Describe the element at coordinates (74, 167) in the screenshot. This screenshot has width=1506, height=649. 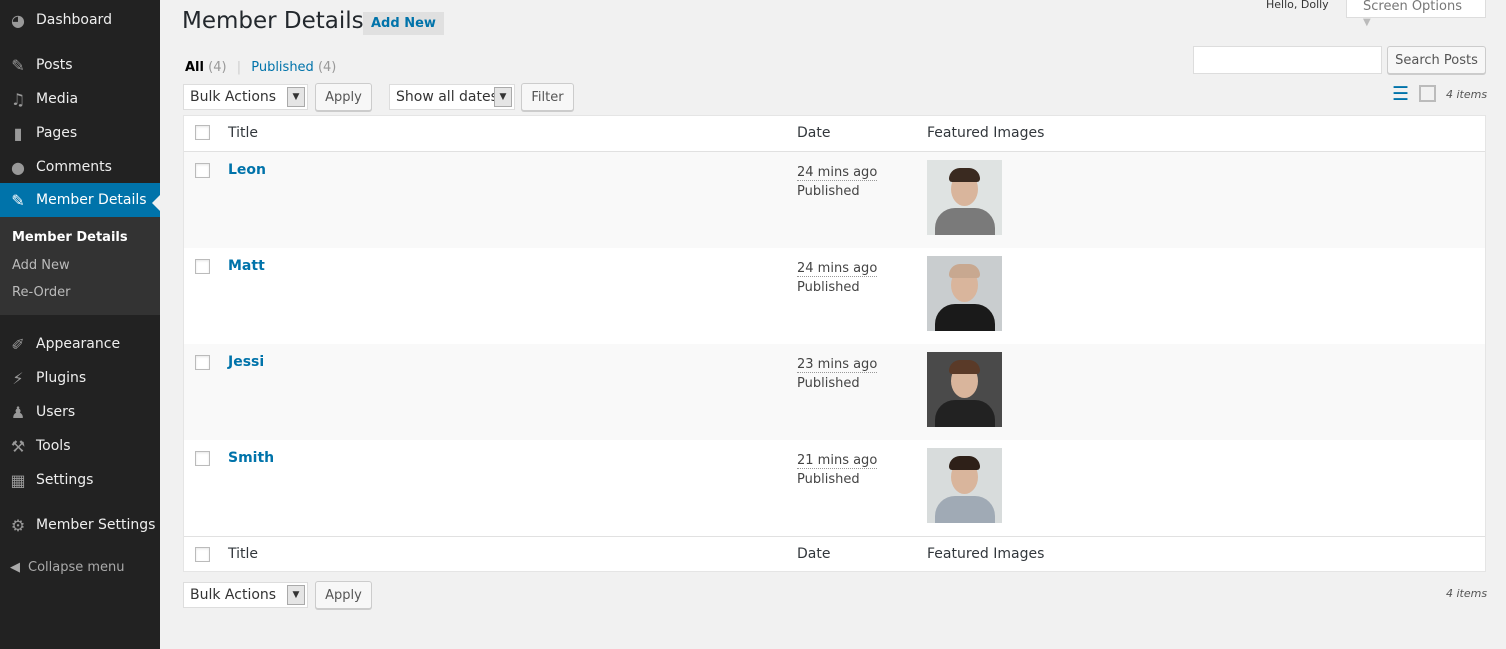
I see `menu-label: Comments` at that location.